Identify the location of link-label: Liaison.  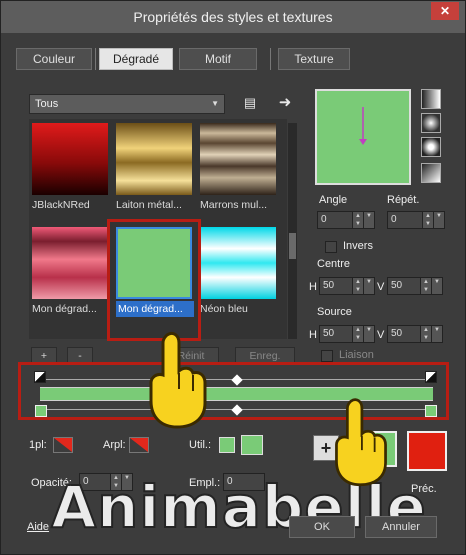
(356, 355).